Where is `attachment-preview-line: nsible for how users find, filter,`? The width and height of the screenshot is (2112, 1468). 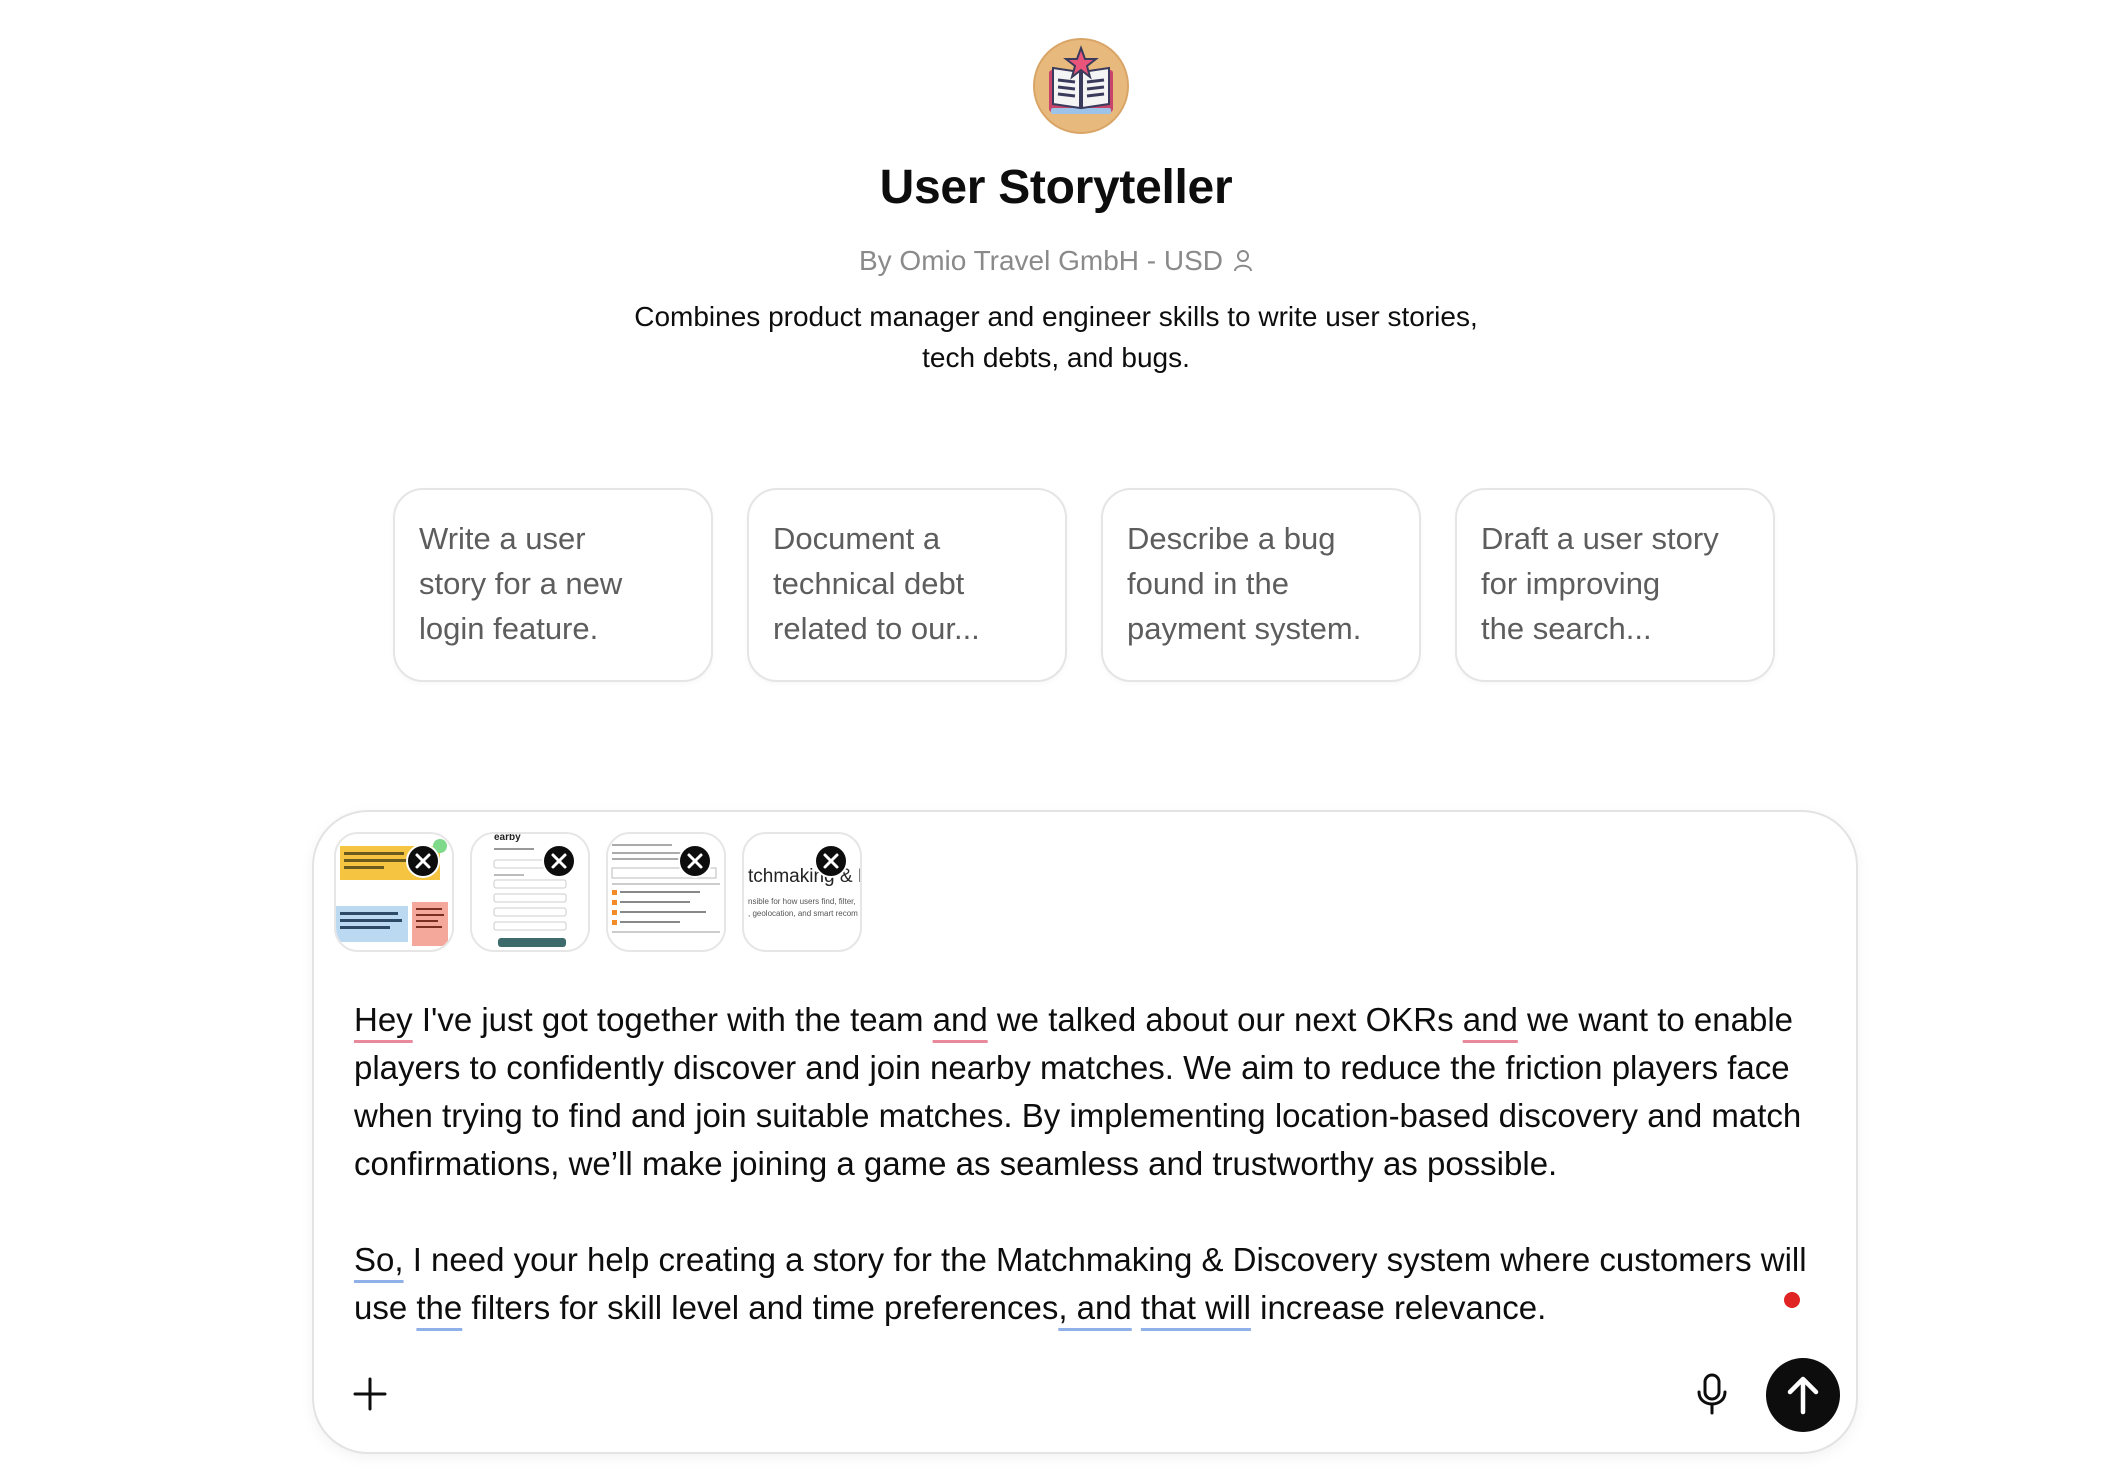
attachment-preview-line: nsible for how users find, filter, is located at coordinates (802, 901).